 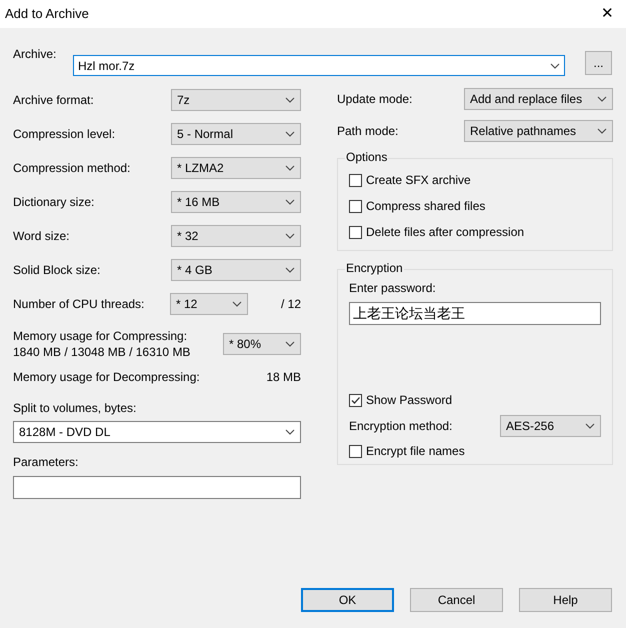 What do you see at coordinates (236, 270) in the screenshot?
I see `dropdown: * 4 GB` at bounding box center [236, 270].